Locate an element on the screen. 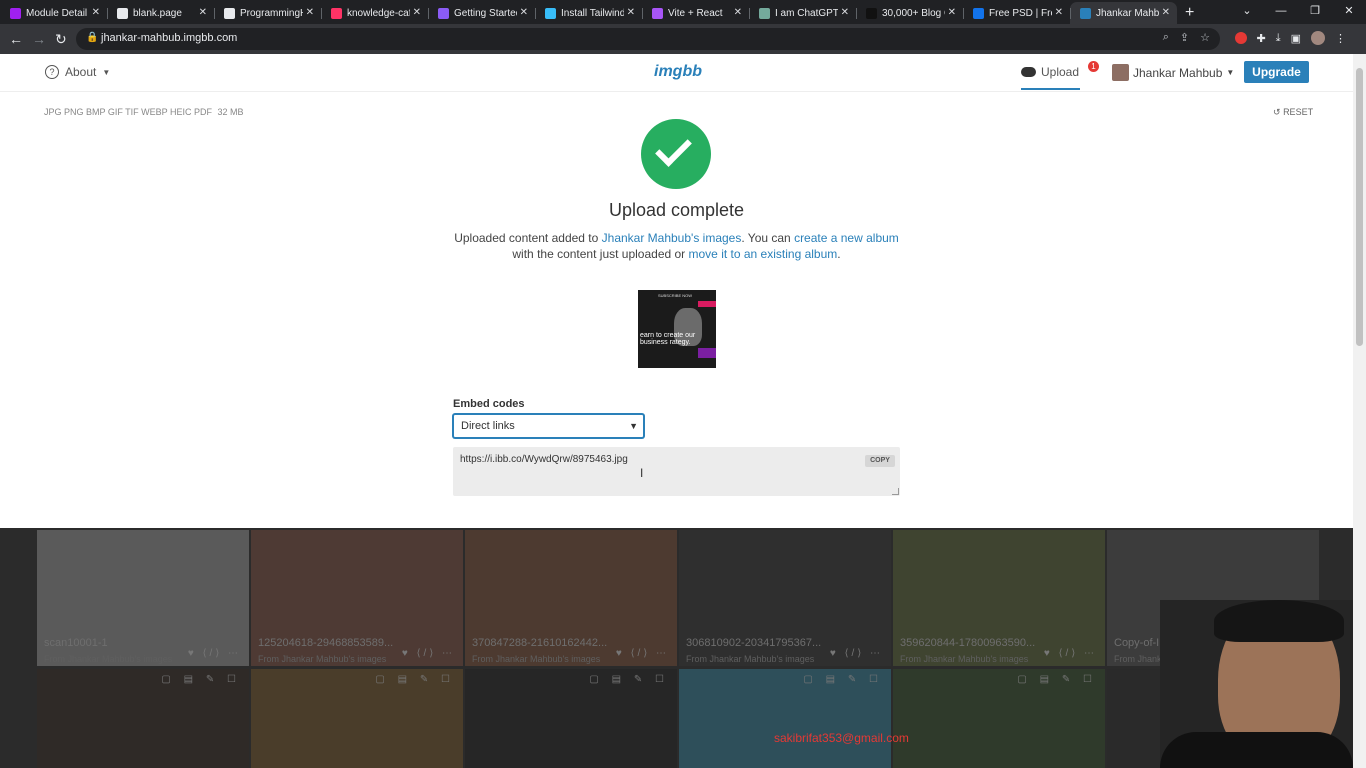 The image size is (1366, 768). page-scrollbar is located at coordinates (1359, 411).